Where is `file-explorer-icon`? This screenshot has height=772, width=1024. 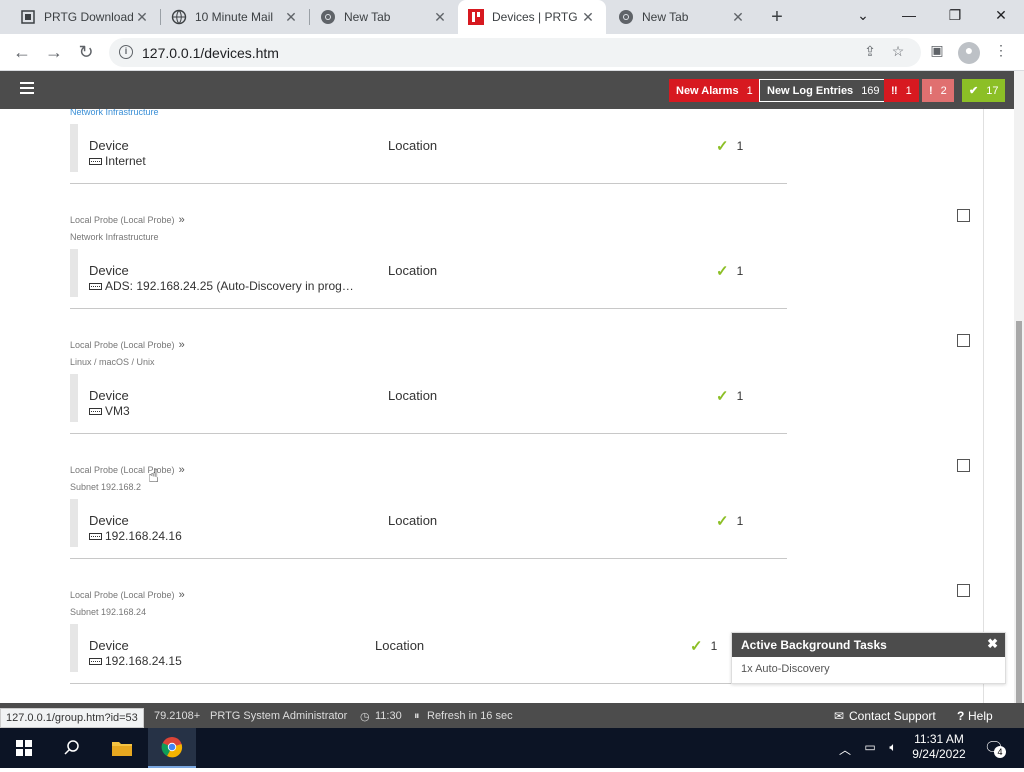
file-explorer-icon is located at coordinates (122, 748).